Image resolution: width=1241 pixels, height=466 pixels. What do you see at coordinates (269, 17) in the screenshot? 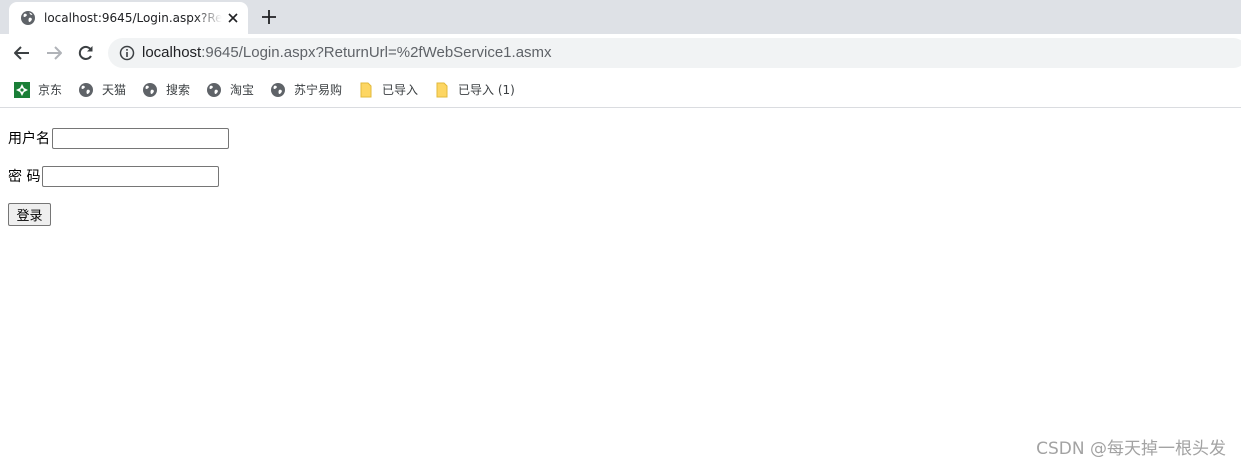
I see `new-tab-icon` at bounding box center [269, 17].